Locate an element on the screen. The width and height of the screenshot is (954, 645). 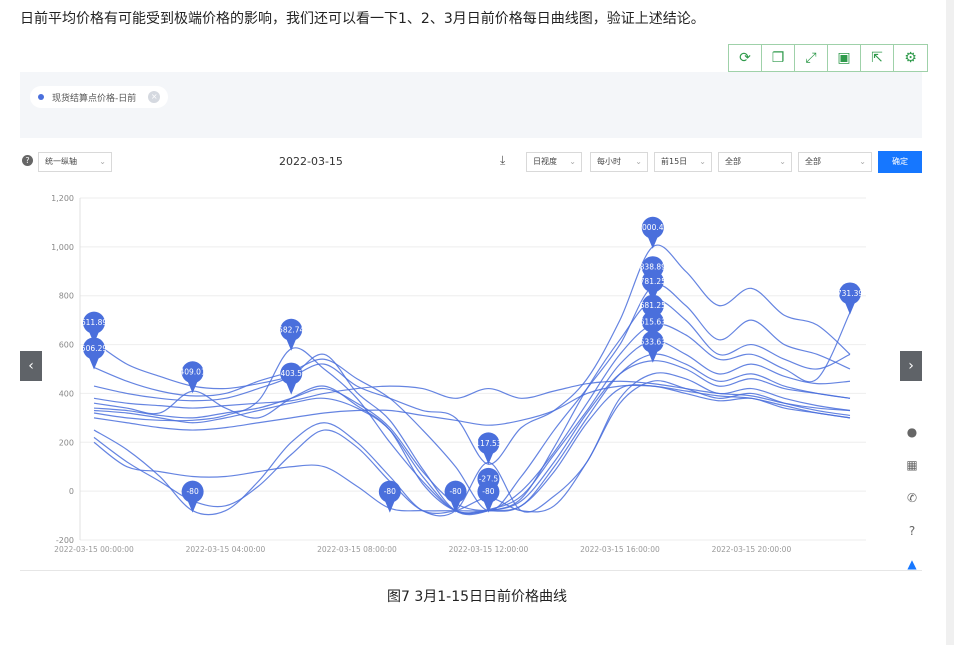
marker-label: 117.53 is located at coordinates (488, 443).